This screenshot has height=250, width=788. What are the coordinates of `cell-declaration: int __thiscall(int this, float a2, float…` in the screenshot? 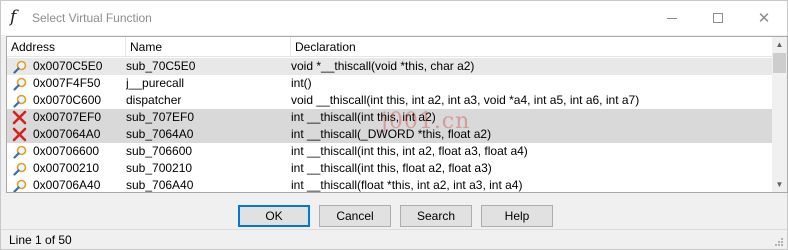 It's located at (391, 168).